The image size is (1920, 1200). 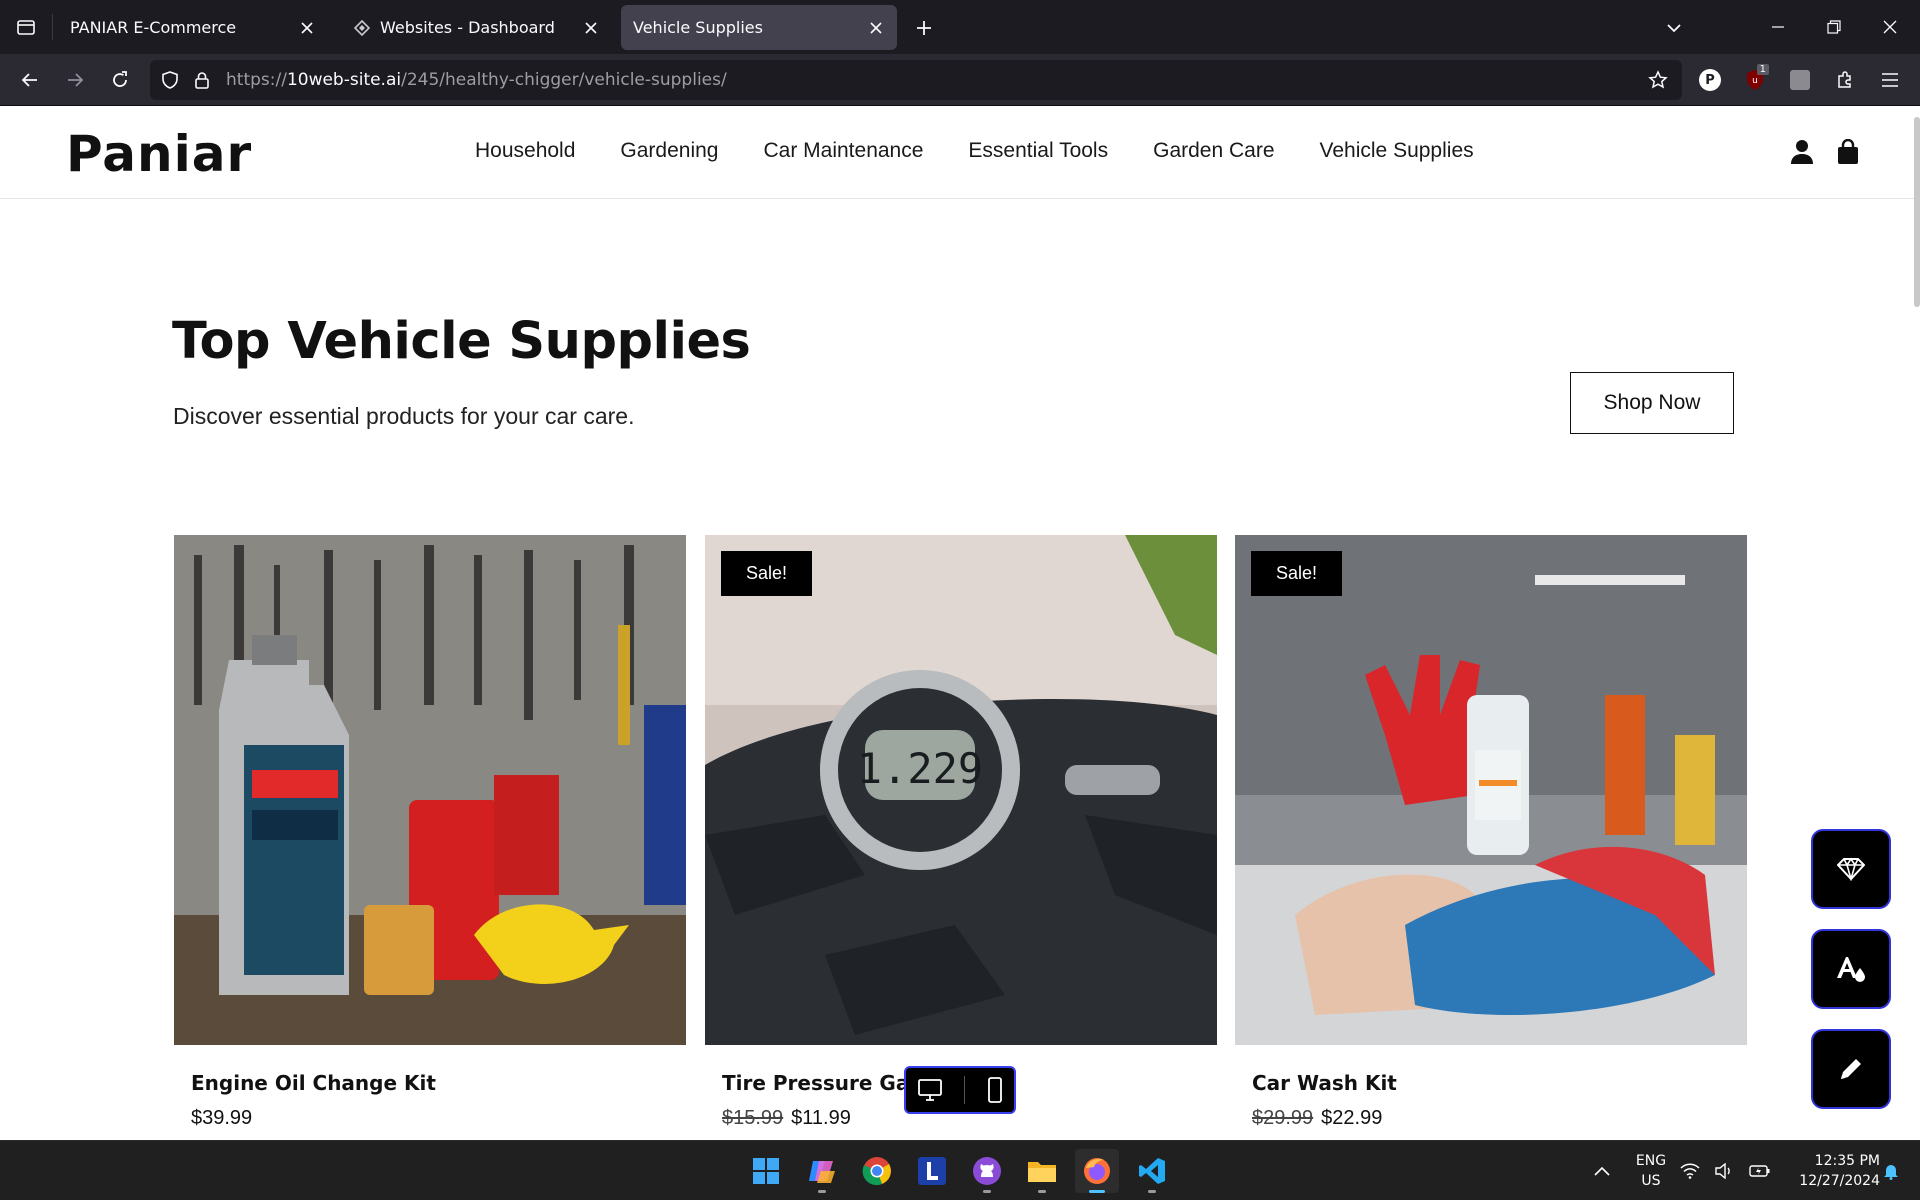 I want to click on tire-pressure-gauge-image: 1.229 Sale!, so click(x=961, y=790).